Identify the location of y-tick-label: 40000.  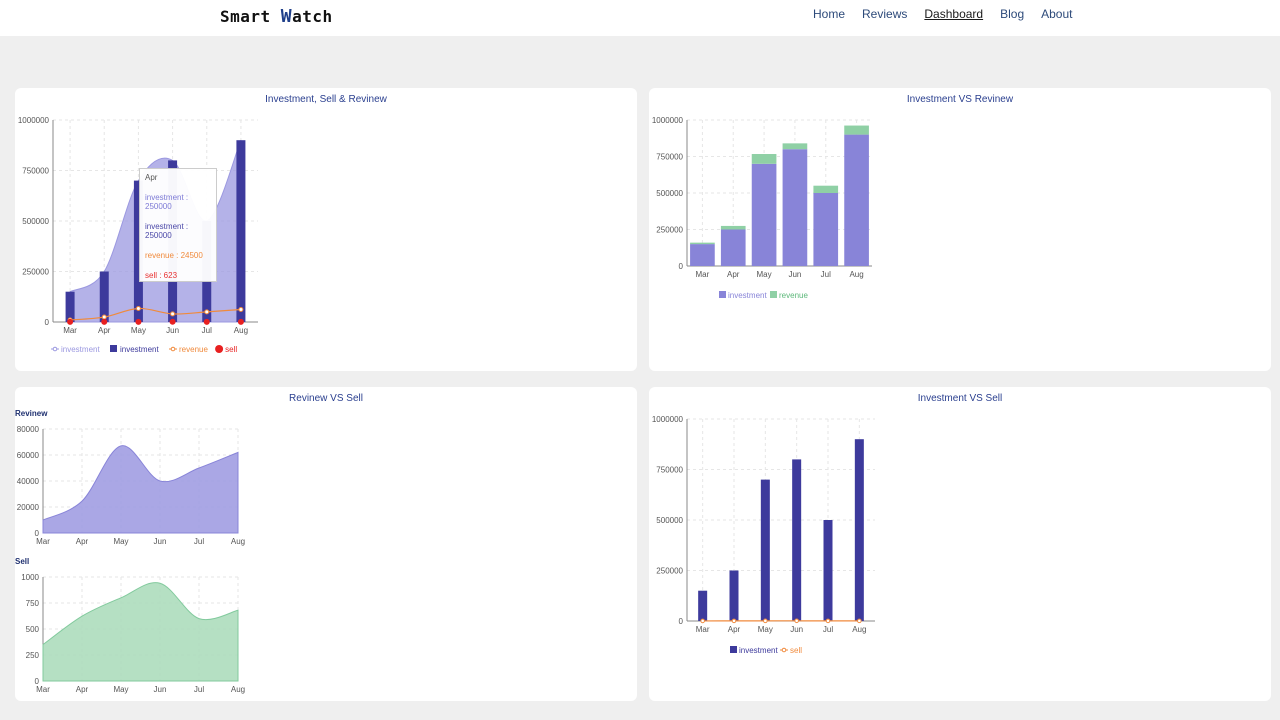
(28, 481).